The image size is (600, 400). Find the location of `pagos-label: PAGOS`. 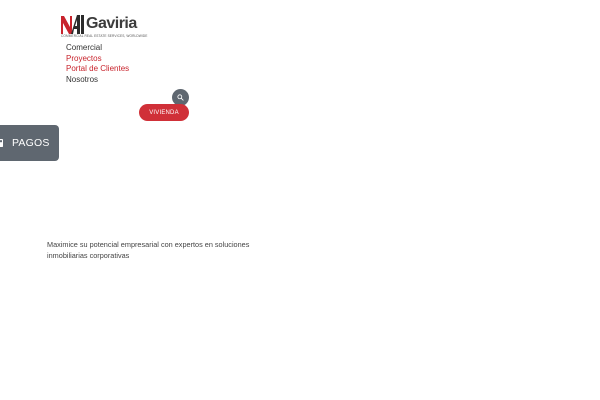

pagos-label: PAGOS is located at coordinates (31, 143).